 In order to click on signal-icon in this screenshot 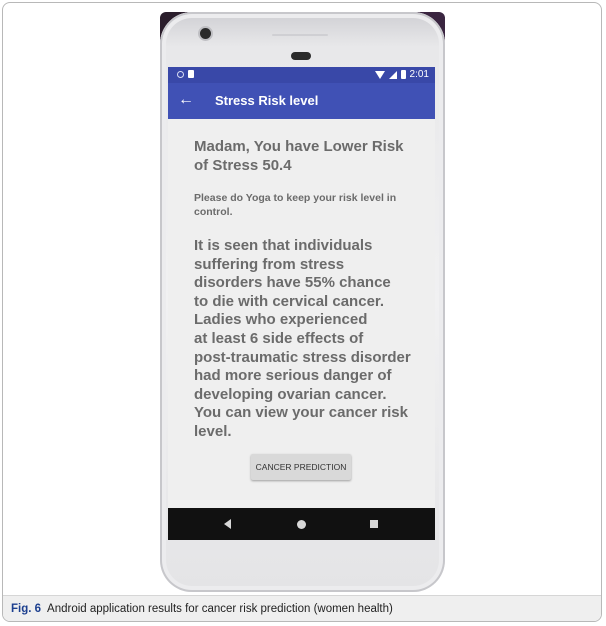, I will do `click(392, 74)`.